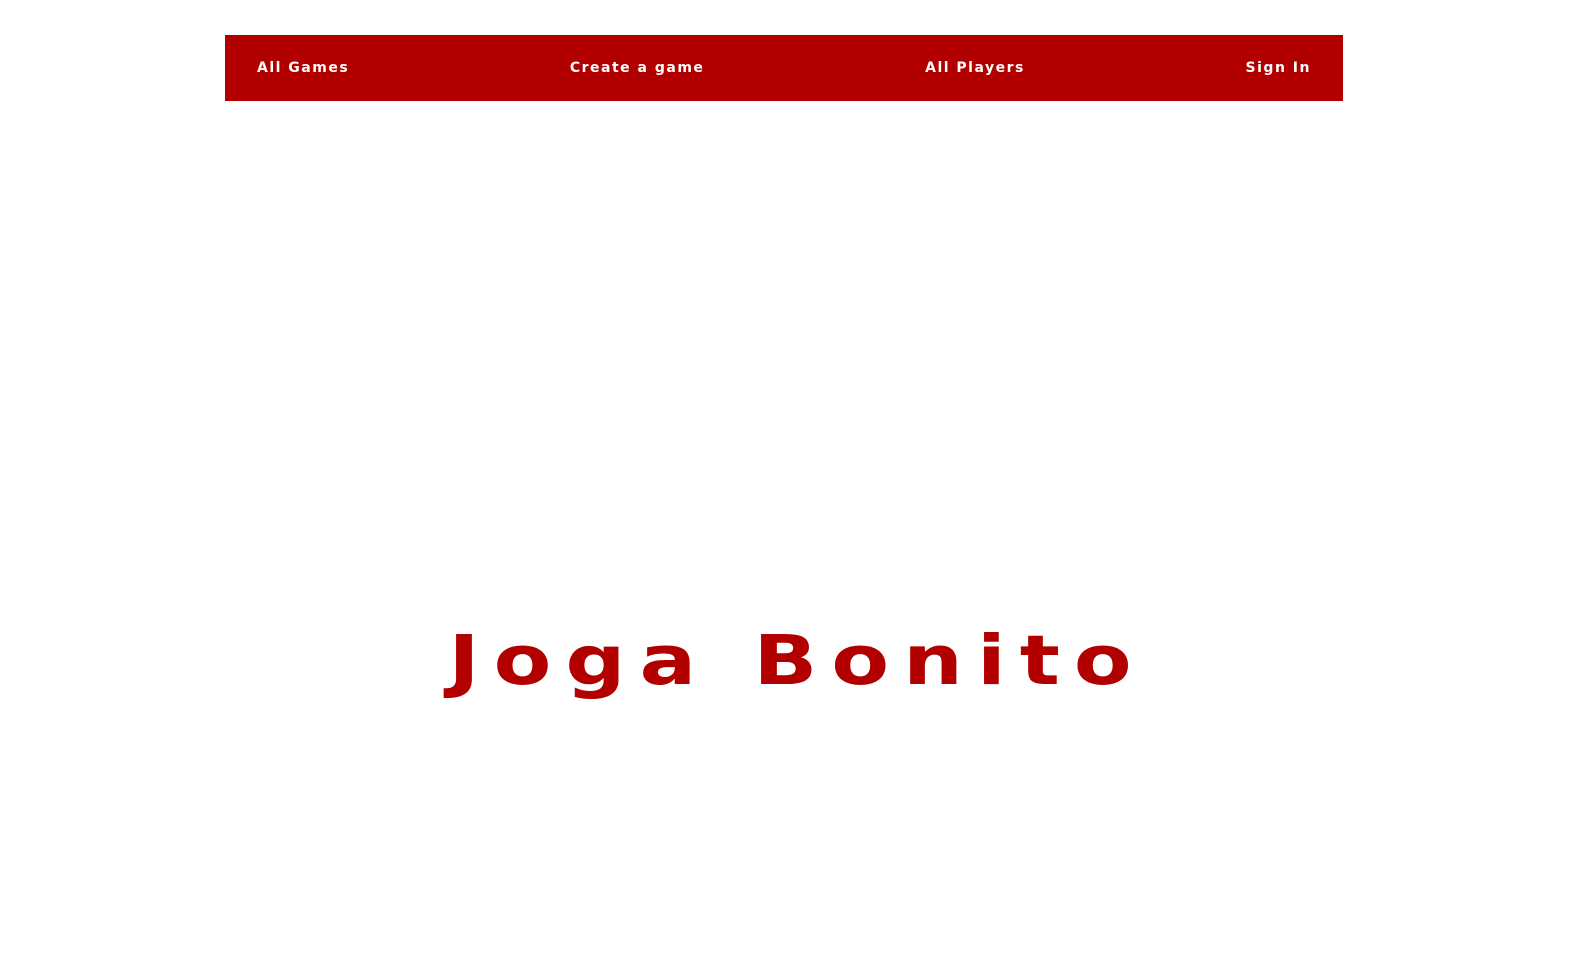 The image size is (1594, 960). Describe the element at coordinates (1278, 68) in the screenshot. I see `nav-sign-in-link: Sign In` at that location.